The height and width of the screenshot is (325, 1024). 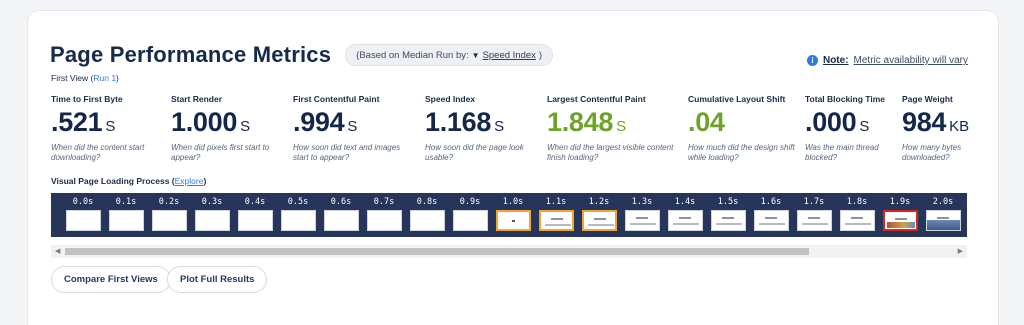 I want to click on filmstrip-frame: 0.4s, so click(x=255, y=215).